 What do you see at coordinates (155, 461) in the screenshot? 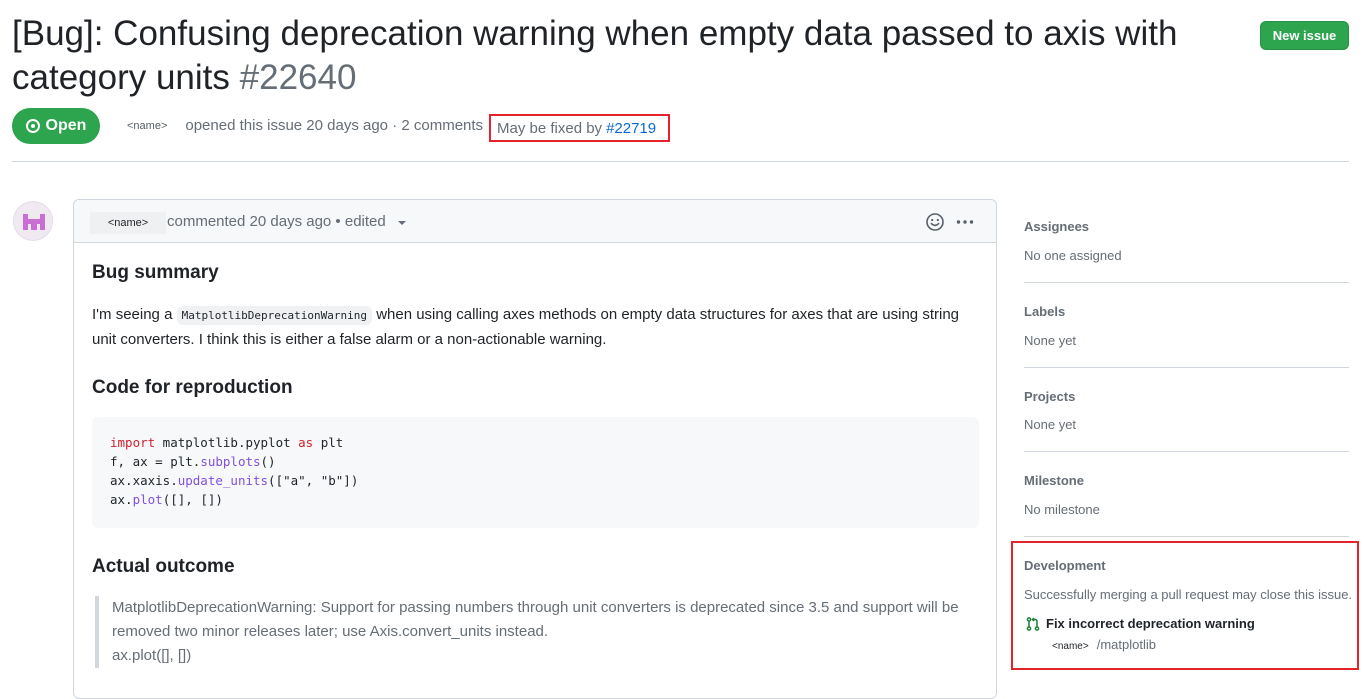
I see `code-text: f, ax = plt.` at bounding box center [155, 461].